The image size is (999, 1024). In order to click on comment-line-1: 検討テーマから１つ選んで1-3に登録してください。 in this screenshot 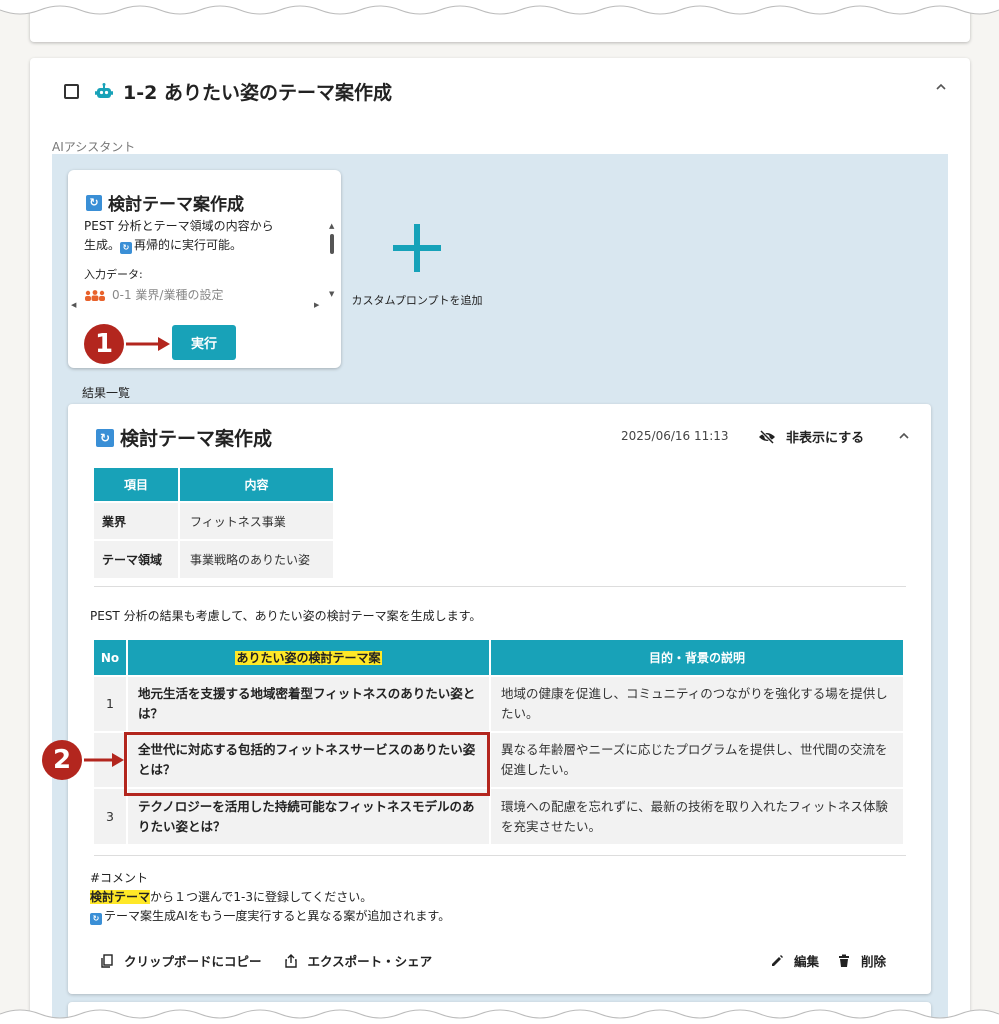, I will do `click(270, 897)`.